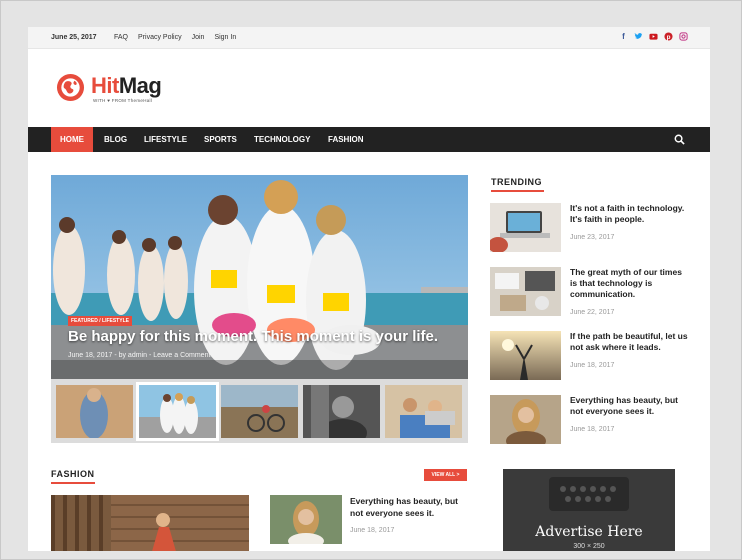  I want to click on trending-title: TRENDING, so click(516, 182).